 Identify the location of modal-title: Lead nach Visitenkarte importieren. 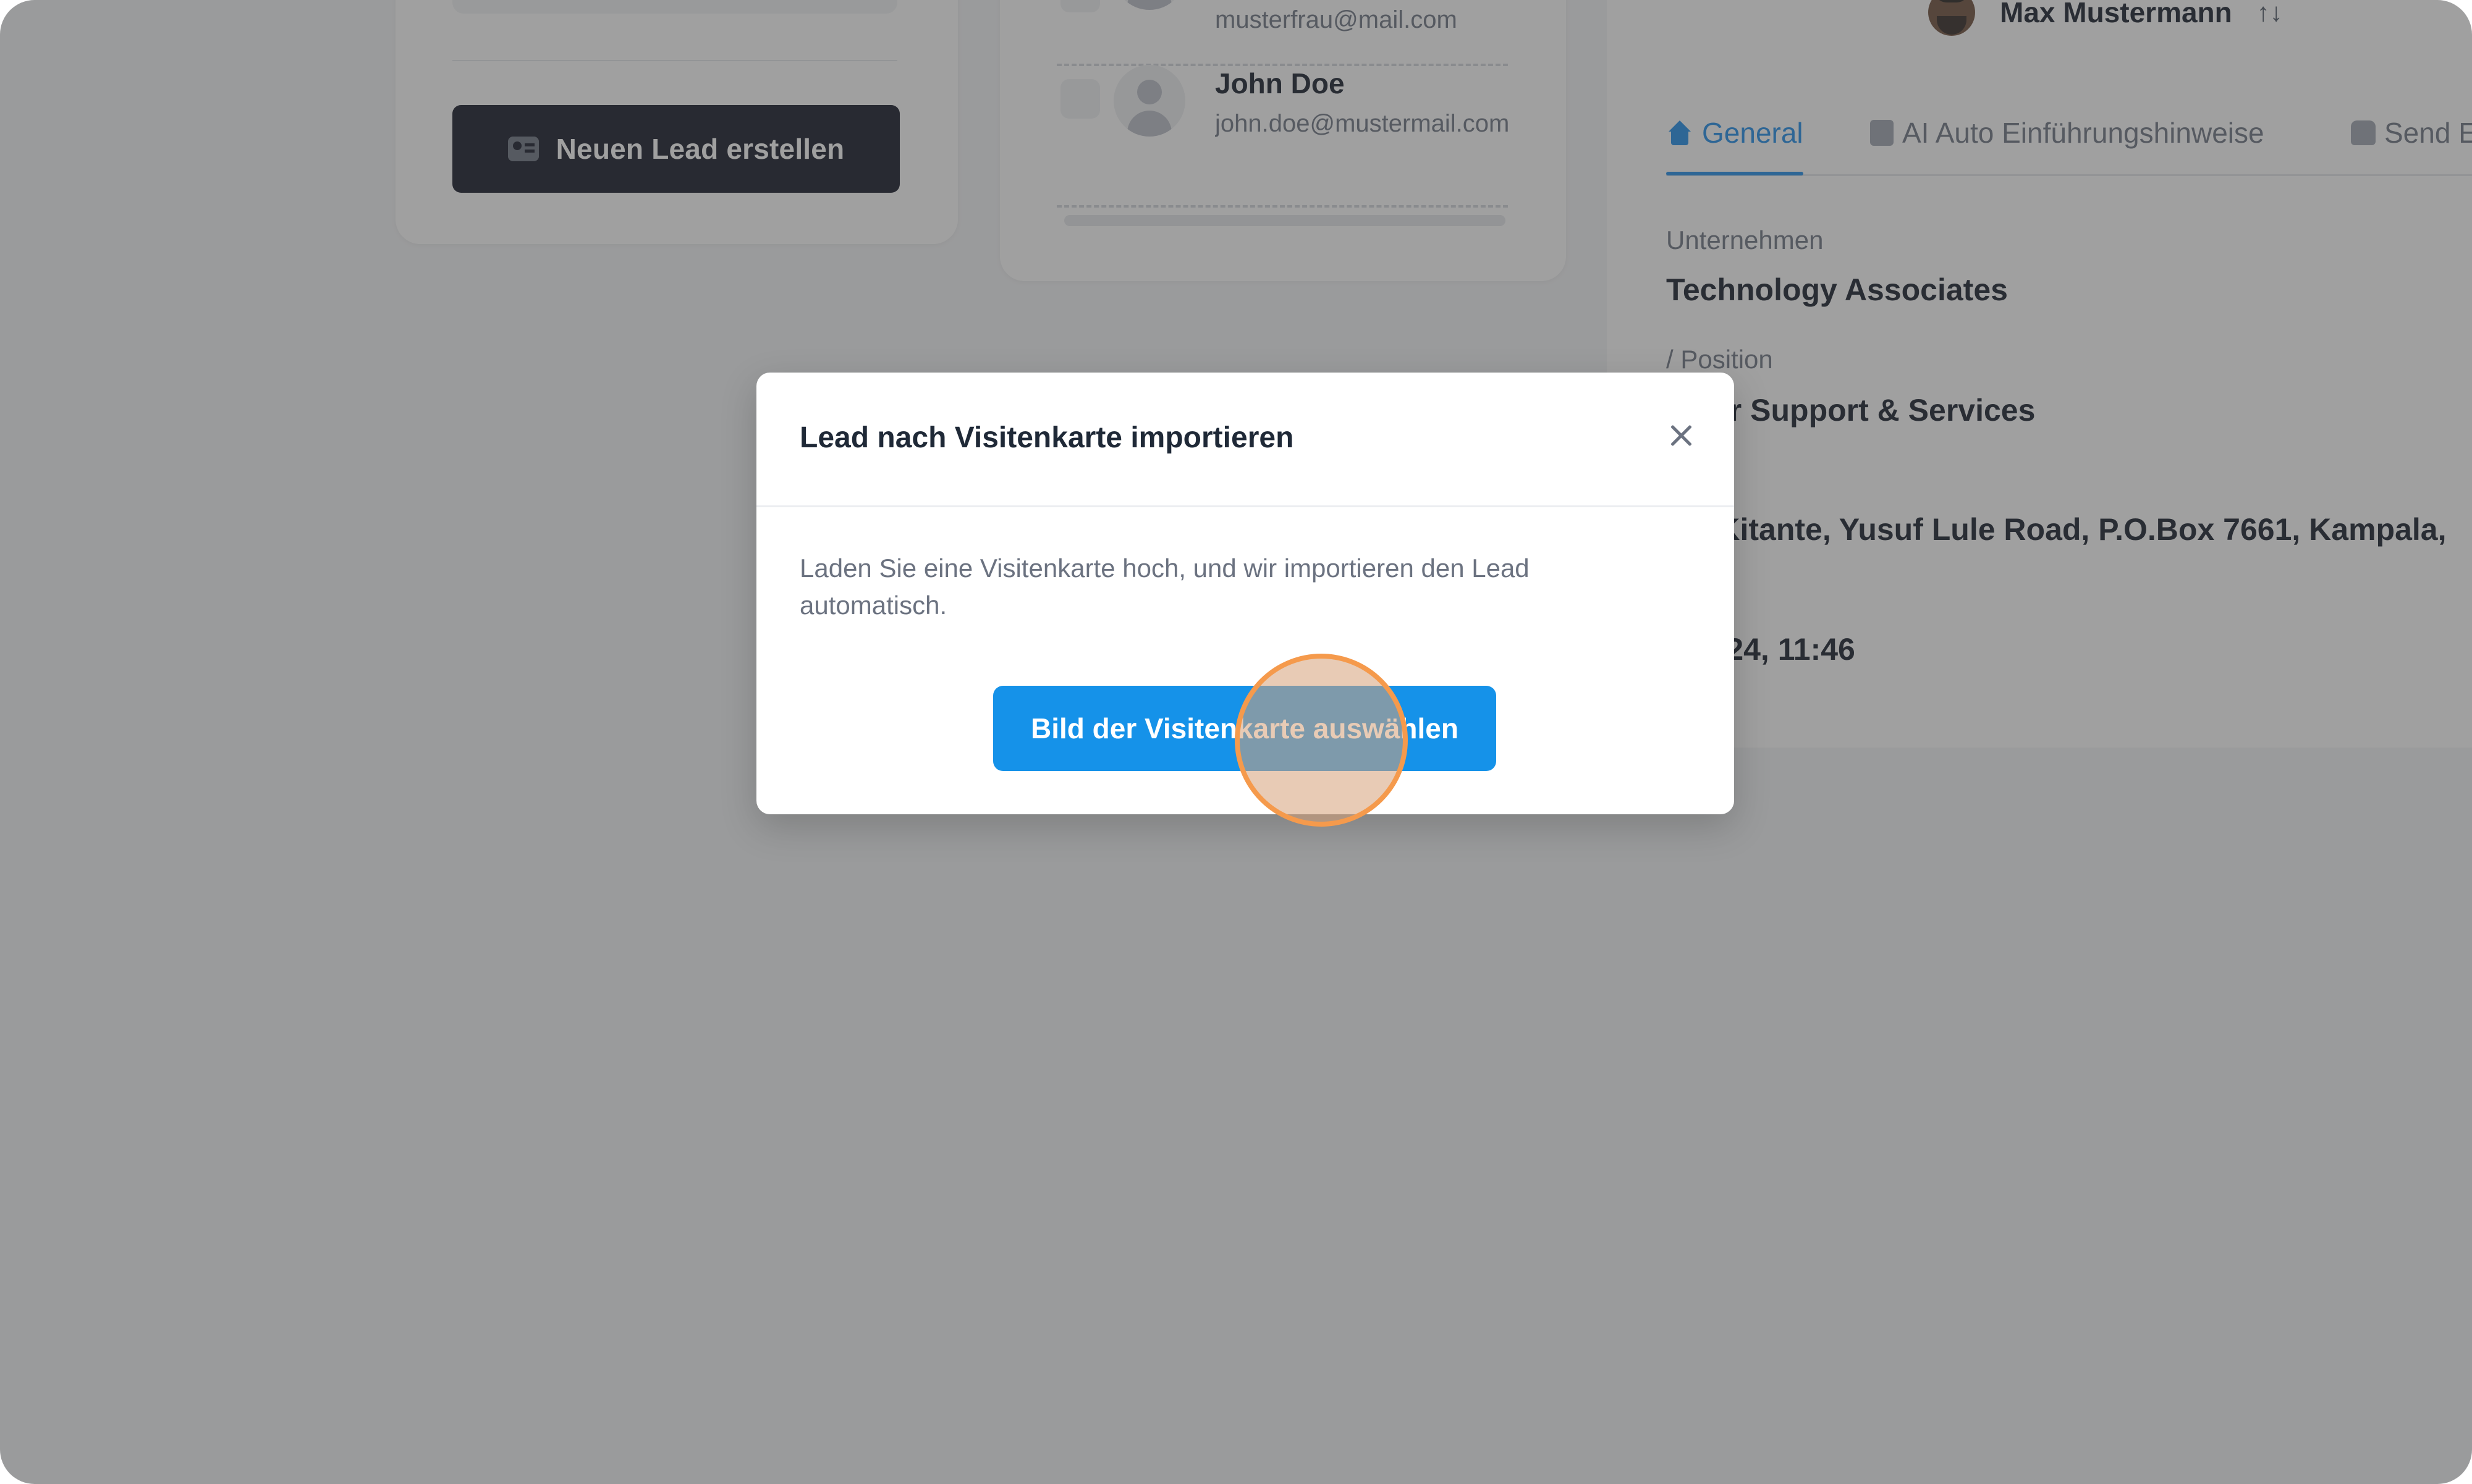
(1047, 438).